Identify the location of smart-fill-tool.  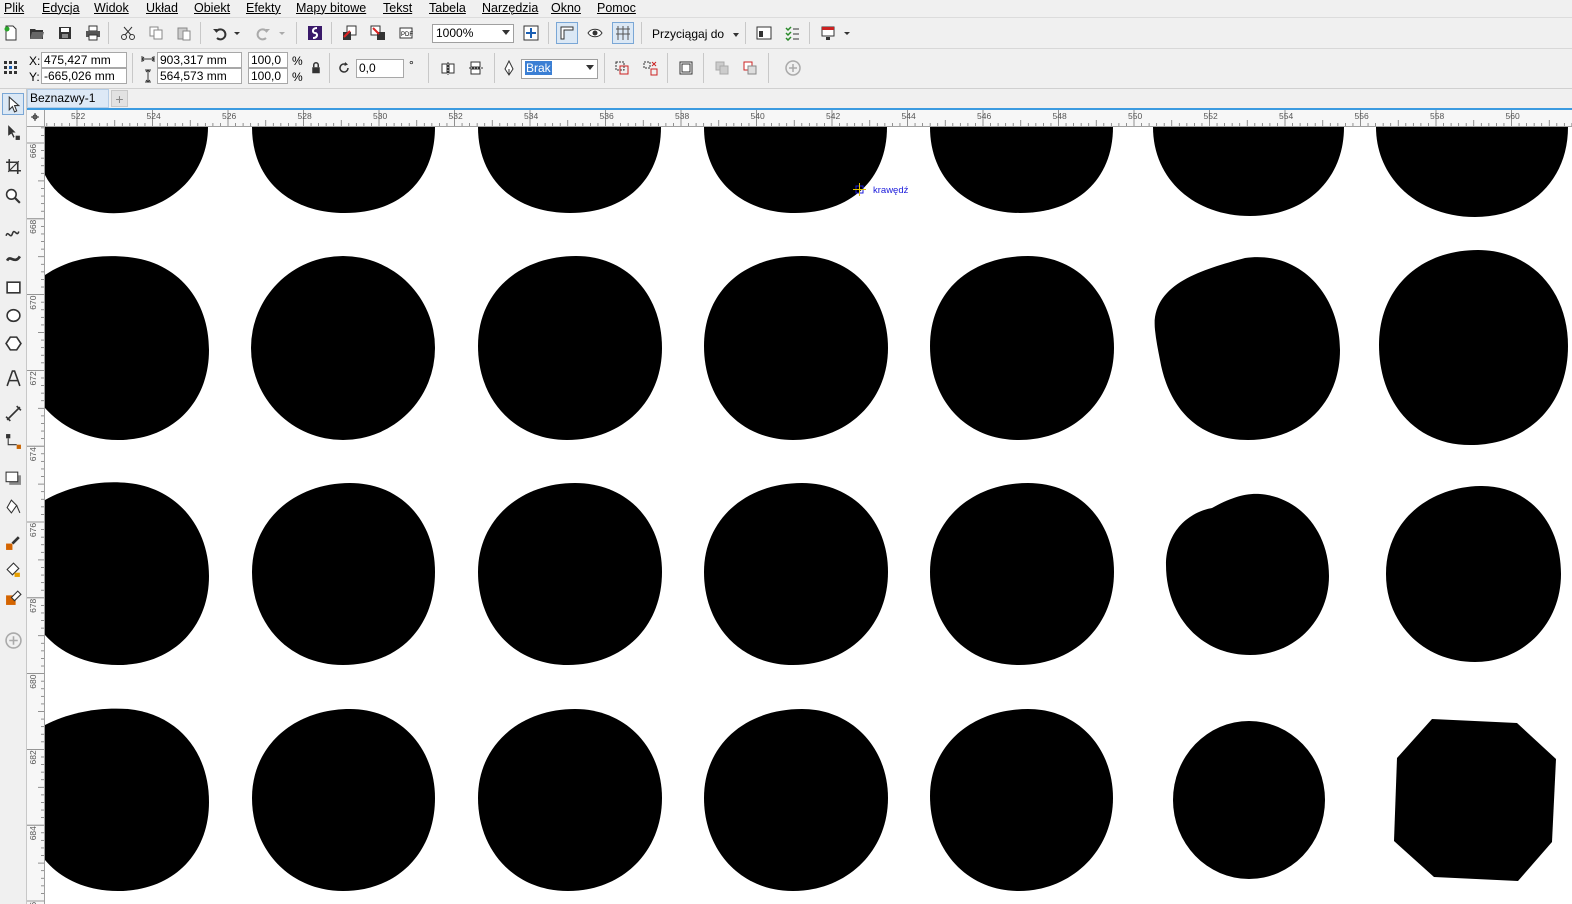
(13, 597).